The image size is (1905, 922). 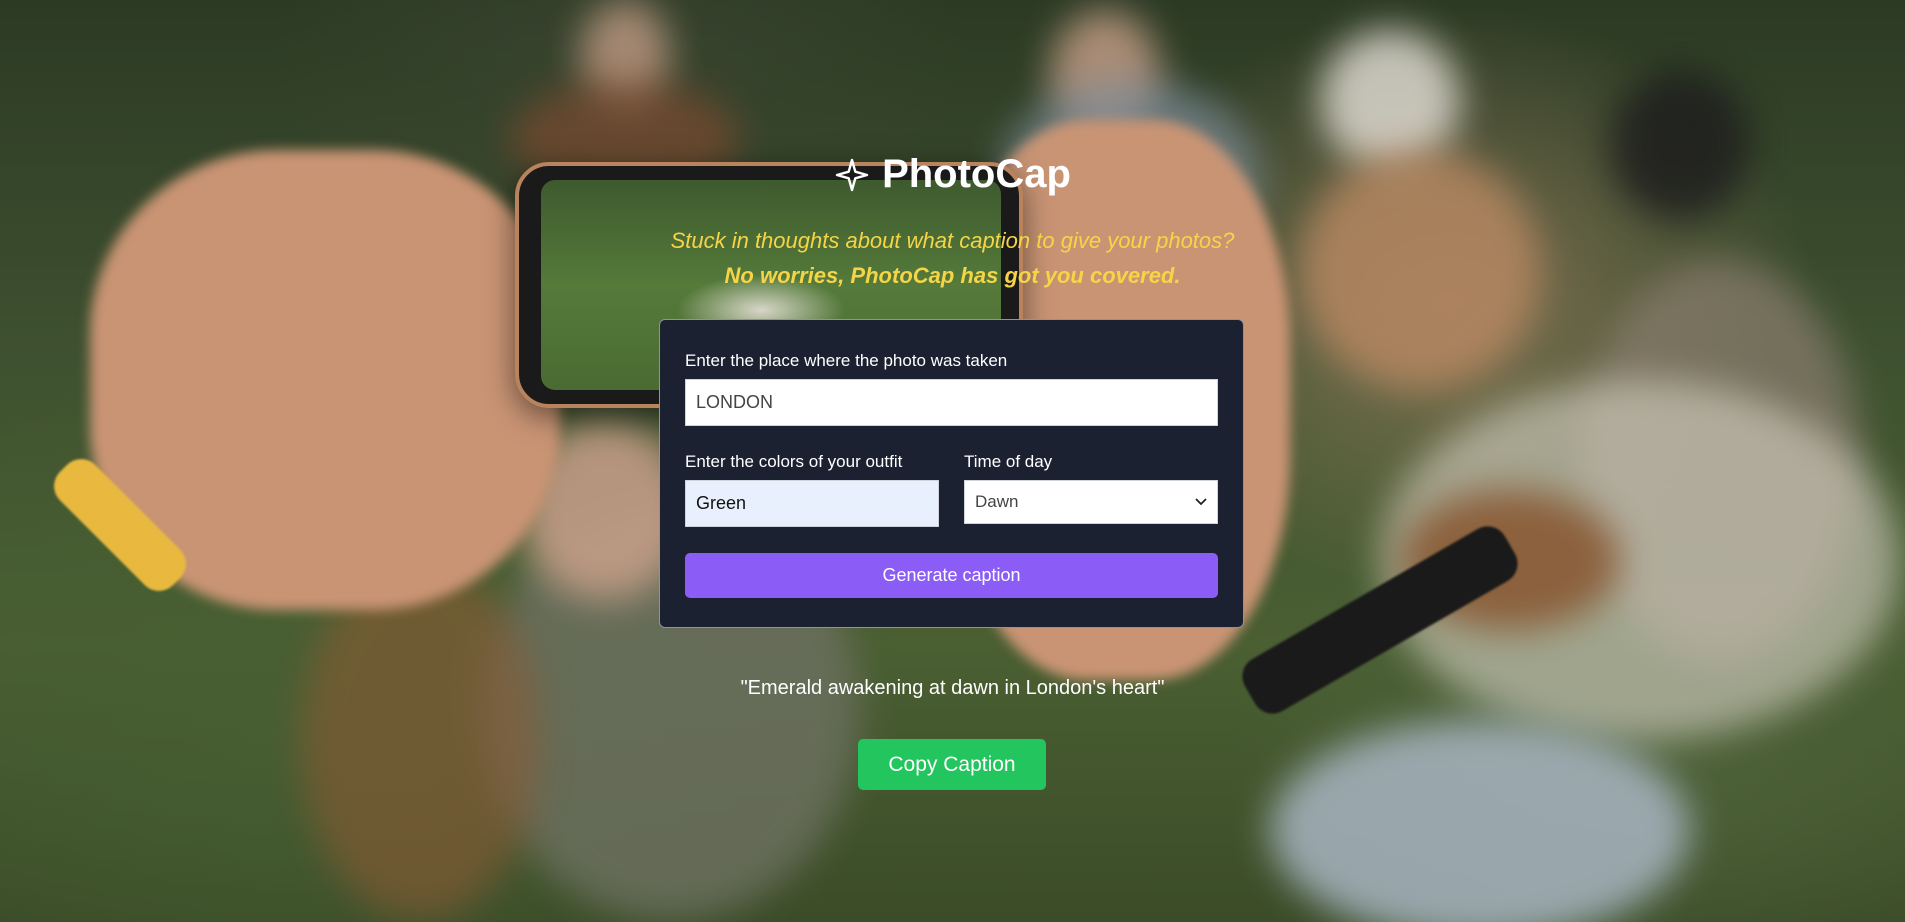 What do you see at coordinates (997, 501) in the screenshot?
I see `time-selected-value: Dawn` at bounding box center [997, 501].